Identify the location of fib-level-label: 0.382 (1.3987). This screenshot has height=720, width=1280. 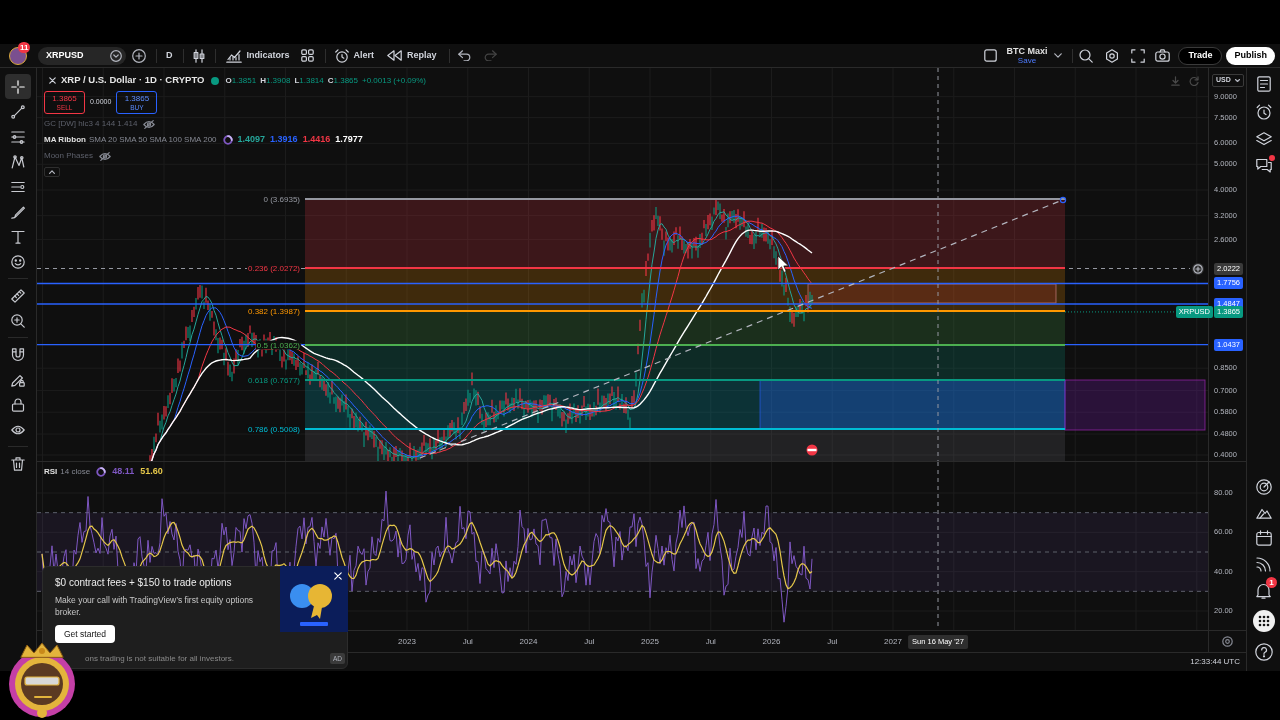
(273, 311).